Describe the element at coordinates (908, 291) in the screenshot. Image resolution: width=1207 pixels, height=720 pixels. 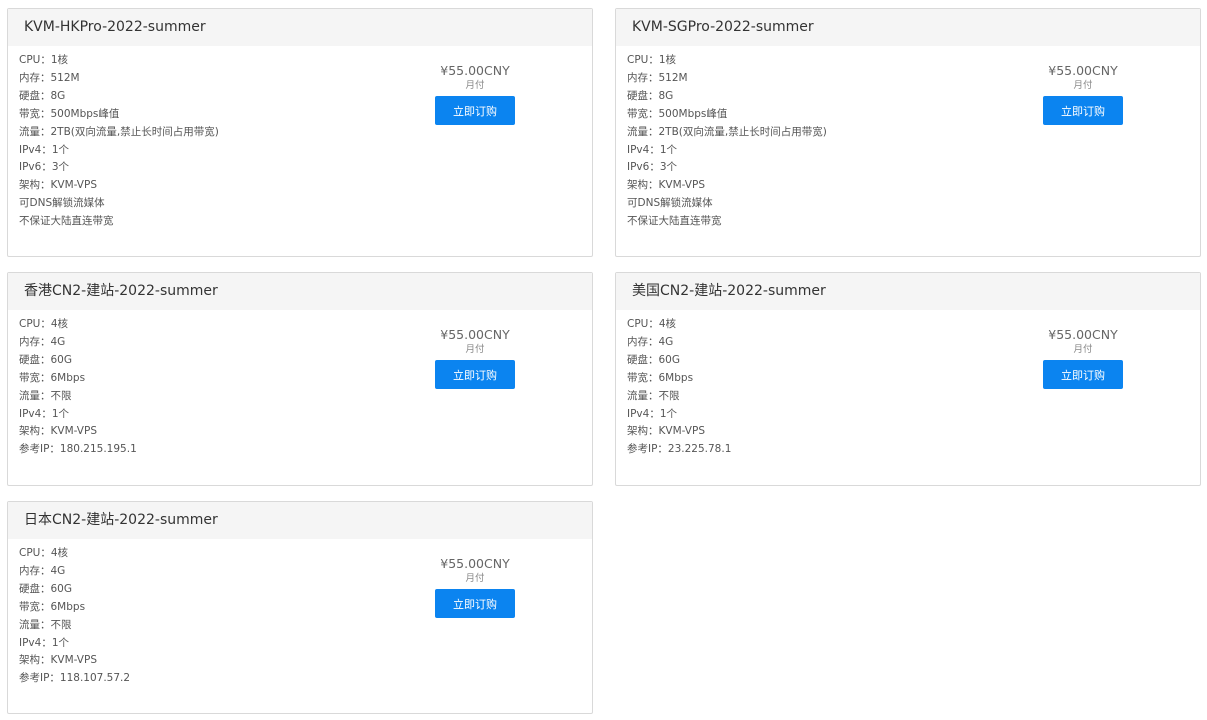
I see `product-title: 美国CN2-建站-2022-summer` at that location.